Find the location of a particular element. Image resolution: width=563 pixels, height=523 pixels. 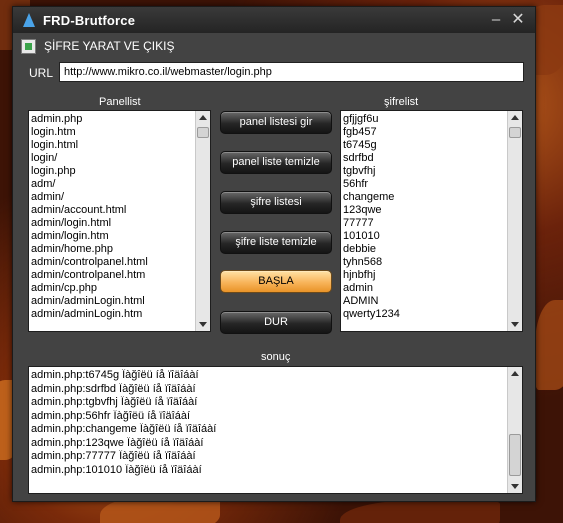

window-title: FRD-Brutforce is located at coordinates (89, 20).